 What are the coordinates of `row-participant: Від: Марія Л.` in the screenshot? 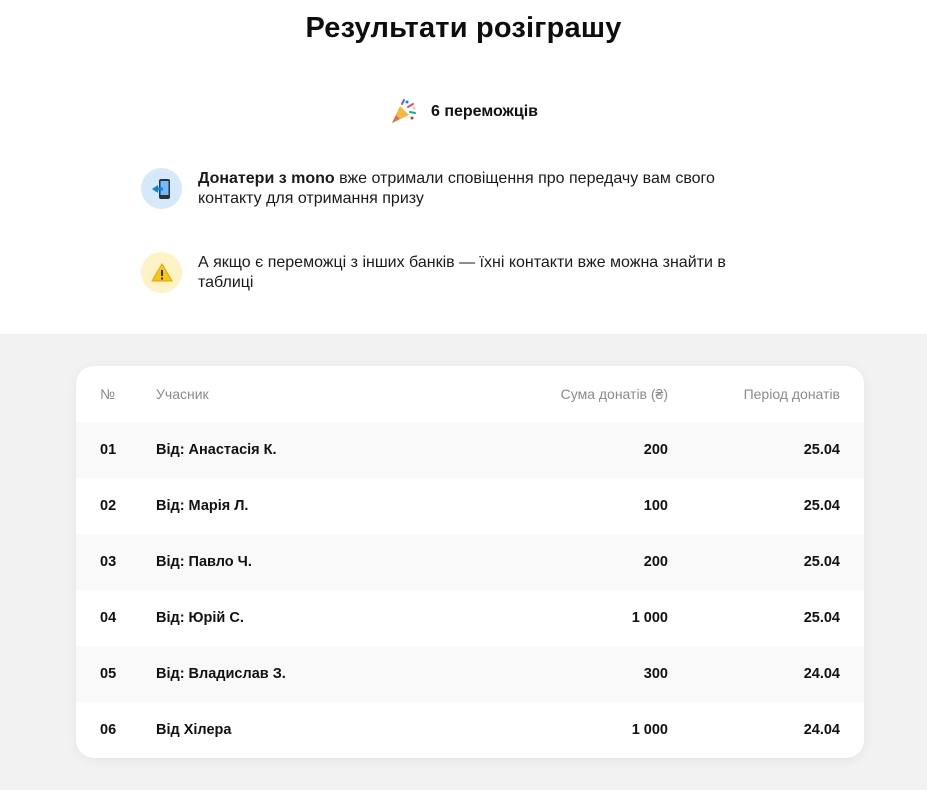 It's located at (202, 506).